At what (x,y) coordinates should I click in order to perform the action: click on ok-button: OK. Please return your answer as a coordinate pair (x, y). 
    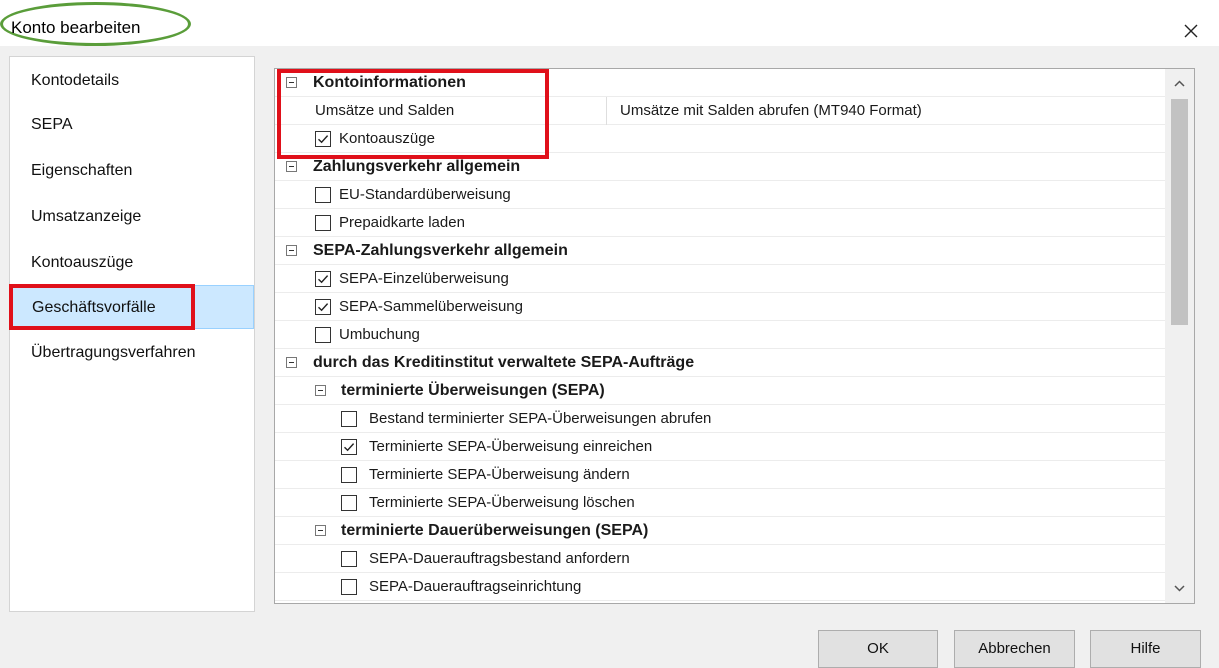
    Looking at the image, I should click on (878, 649).